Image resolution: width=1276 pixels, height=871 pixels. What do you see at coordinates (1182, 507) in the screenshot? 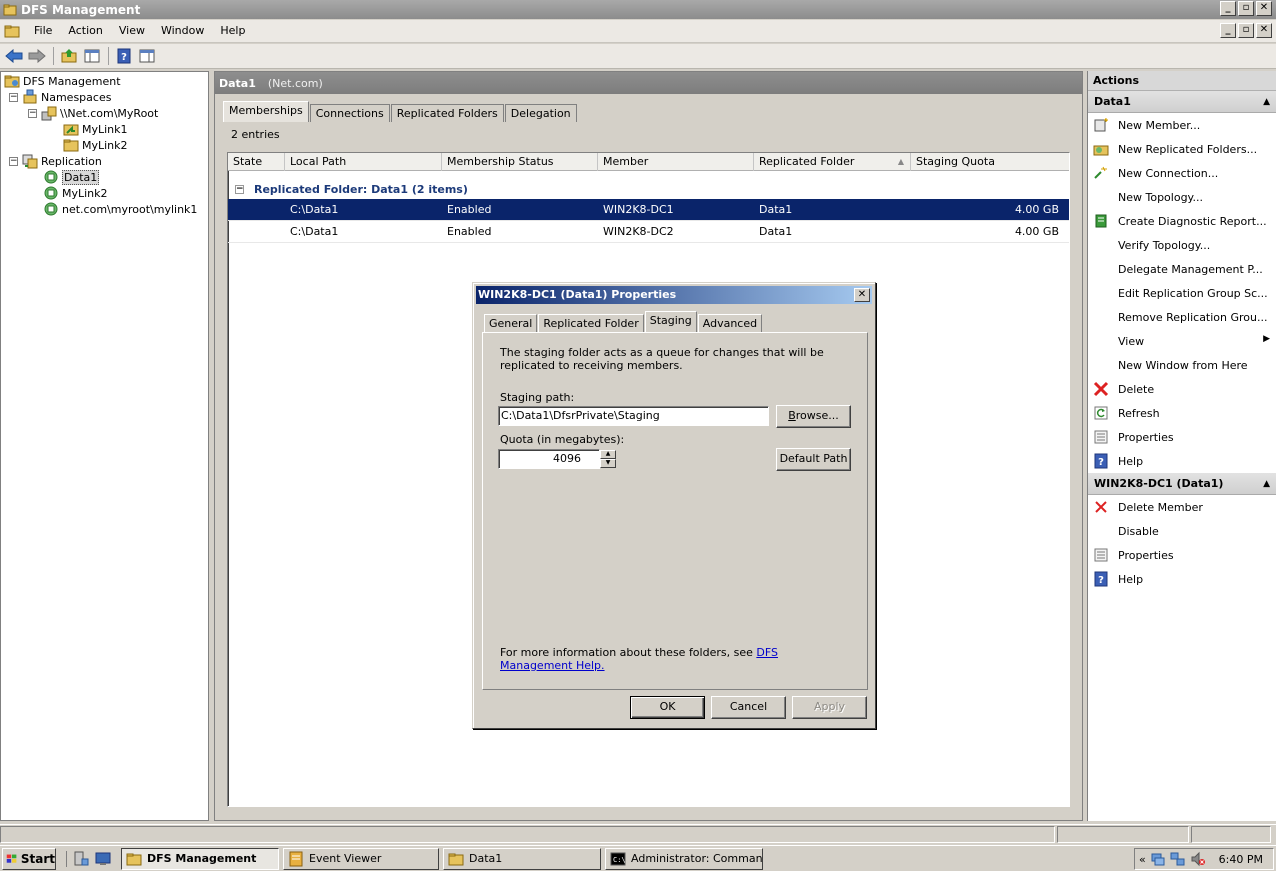
I see `action-delete-member: Delete Member` at bounding box center [1182, 507].